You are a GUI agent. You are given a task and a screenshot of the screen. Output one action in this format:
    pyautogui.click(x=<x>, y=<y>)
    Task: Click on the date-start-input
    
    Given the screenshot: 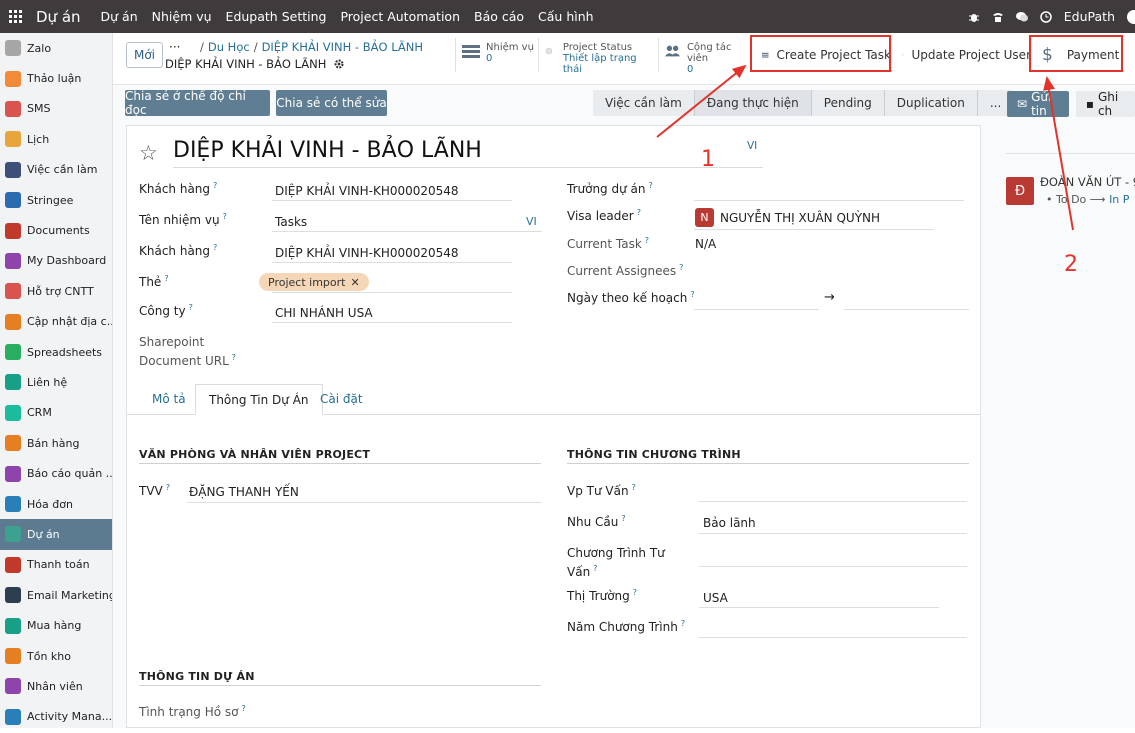 What is the action you would take?
    pyautogui.click(x=756, y=309)
    